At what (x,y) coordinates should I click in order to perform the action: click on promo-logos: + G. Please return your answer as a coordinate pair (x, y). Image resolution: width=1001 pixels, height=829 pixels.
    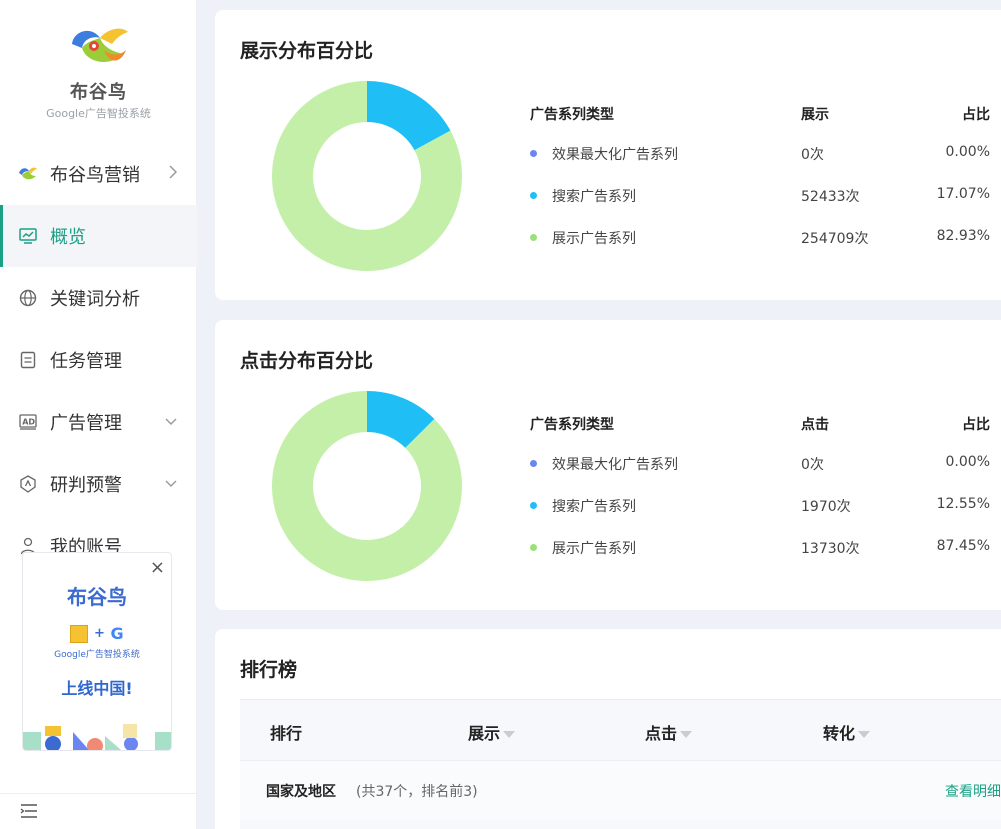
    Looking at the image, I should click on (97, 633).